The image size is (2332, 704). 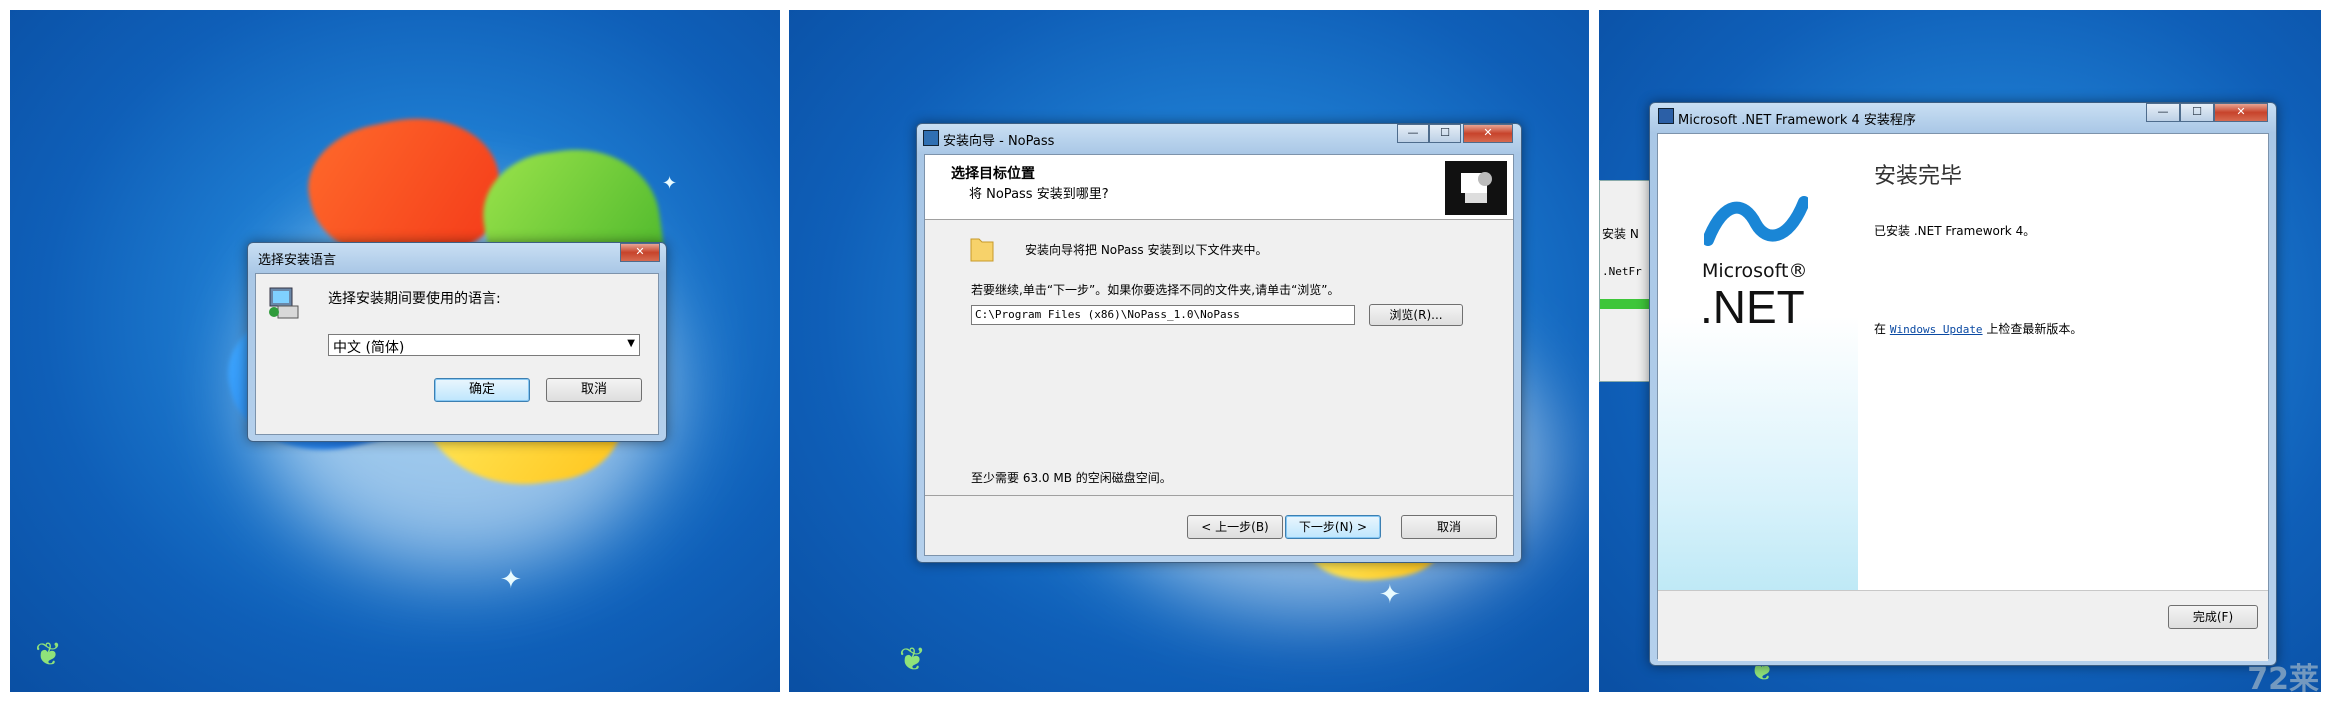 What do you see at coordinates (631, 343) in the screenshot?
I see `chevron-down-icon: ▼` at bounding box center [631, 343].